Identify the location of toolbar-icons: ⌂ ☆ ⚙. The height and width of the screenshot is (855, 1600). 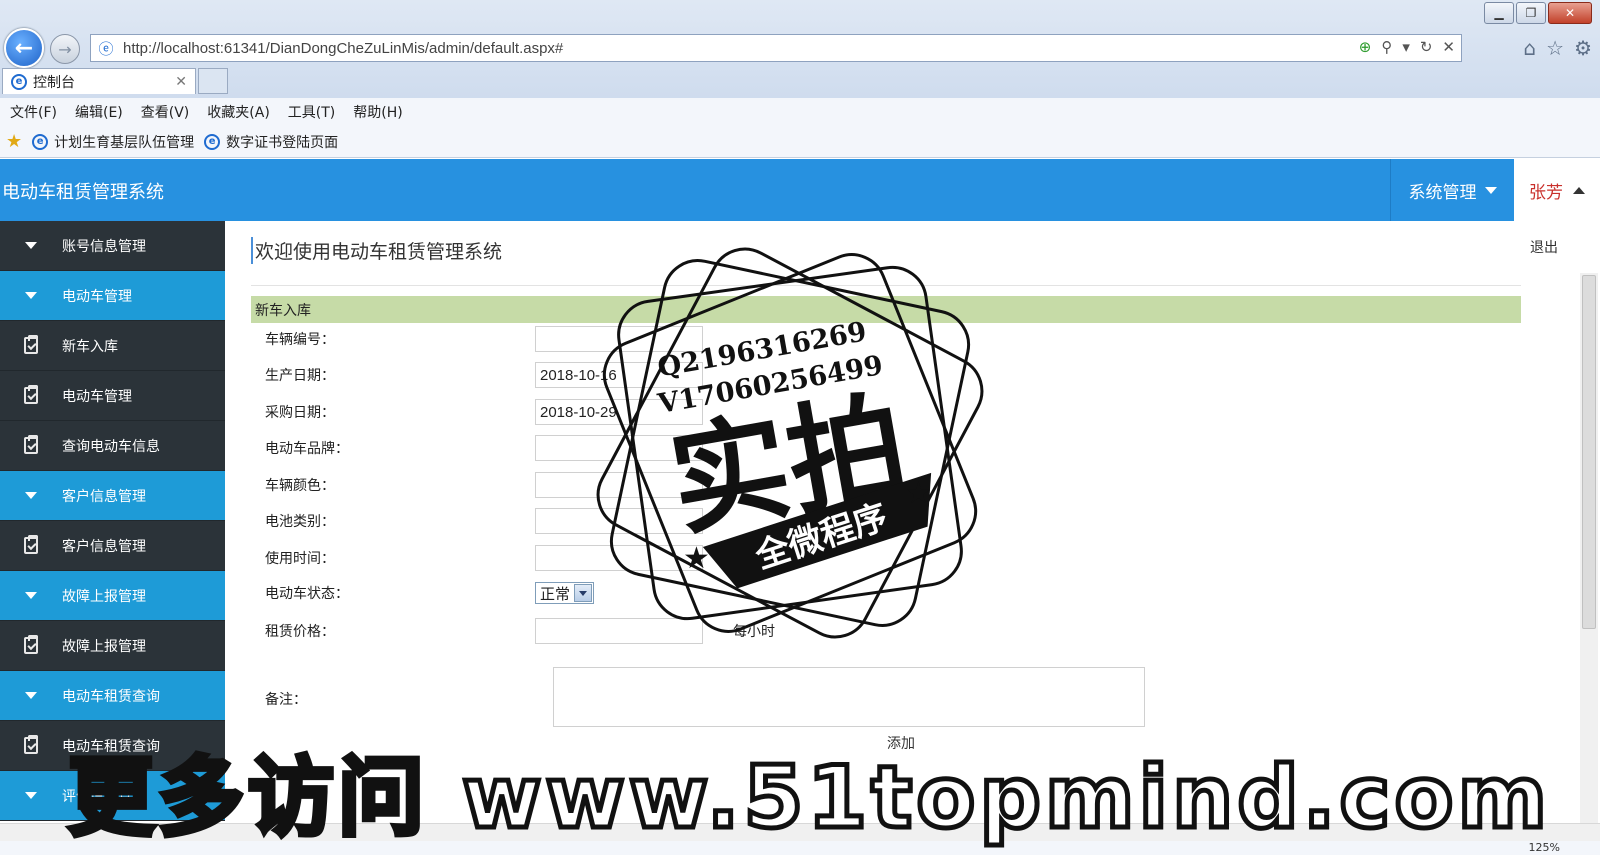
(1557, 48).